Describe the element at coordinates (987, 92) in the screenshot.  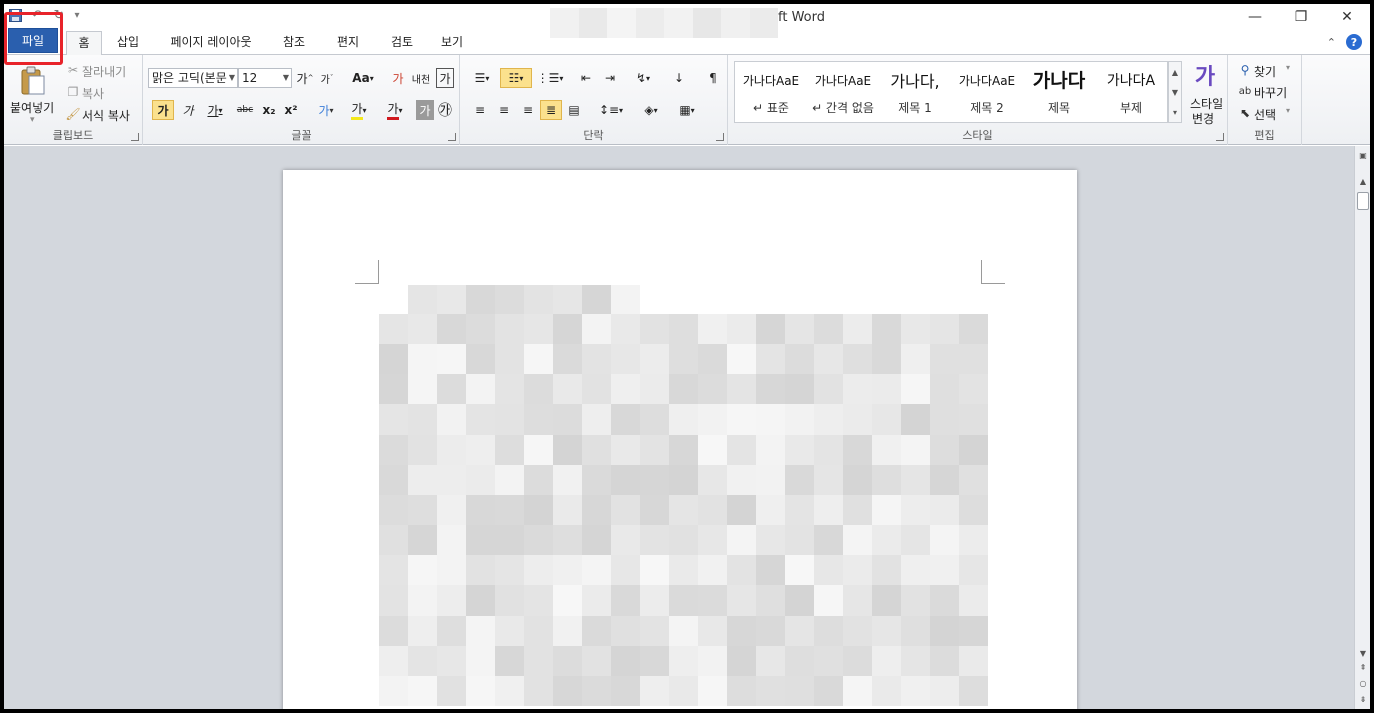
I see `style-item: 가나다AaE 제목 2` at that location.